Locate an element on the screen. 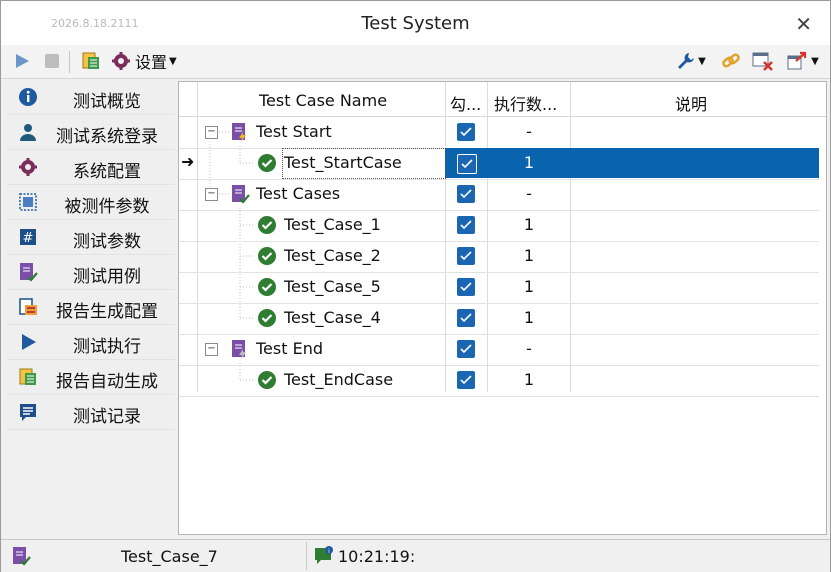 Image resolution: width=831 pixels, height=572 pixels. export-icon is located at coordinates (797, 60).